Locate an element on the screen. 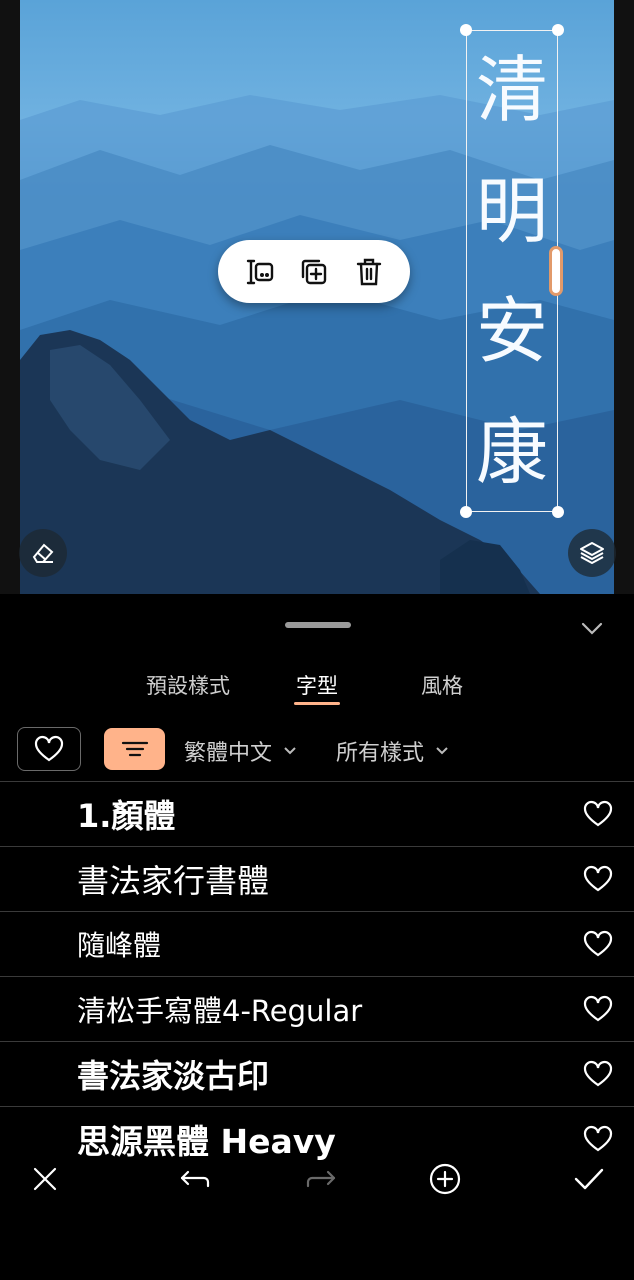 This screenshot has height=1280, width=634. duplicate-icon is located at coordinates (314, 272).